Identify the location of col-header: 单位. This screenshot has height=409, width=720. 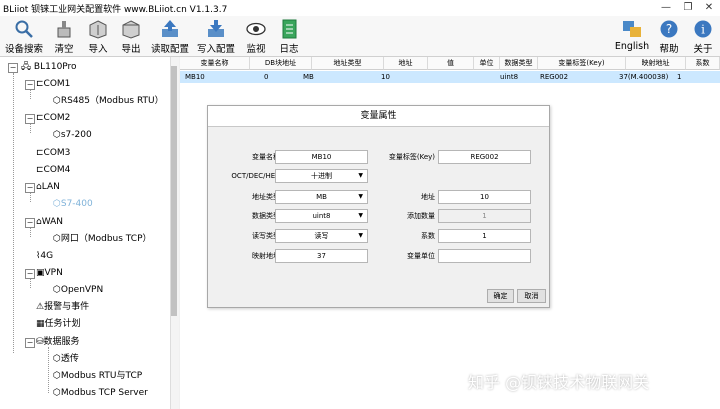
(487, 63).